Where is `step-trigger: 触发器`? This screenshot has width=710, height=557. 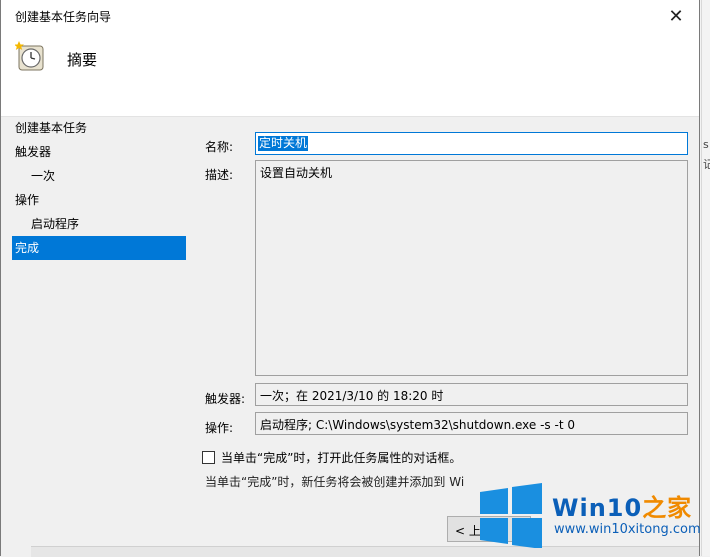 step-trigger: 触发器 is located at coordinates (99, 152).